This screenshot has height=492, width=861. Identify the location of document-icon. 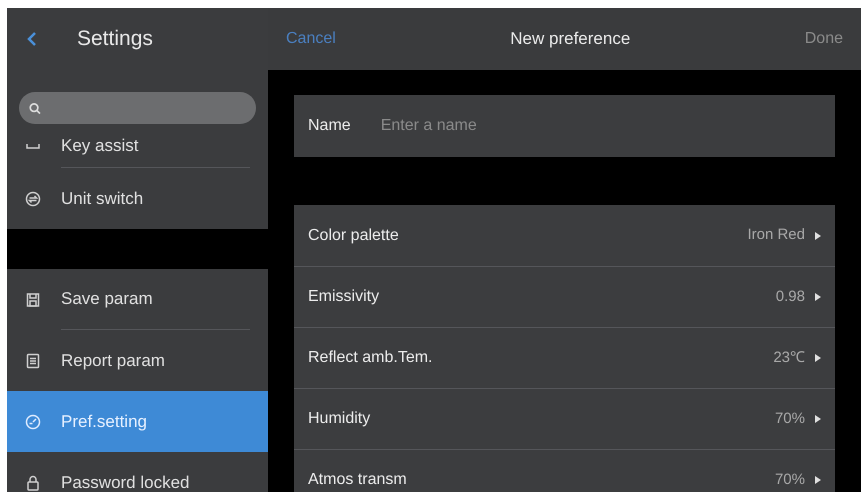
(33, 360).